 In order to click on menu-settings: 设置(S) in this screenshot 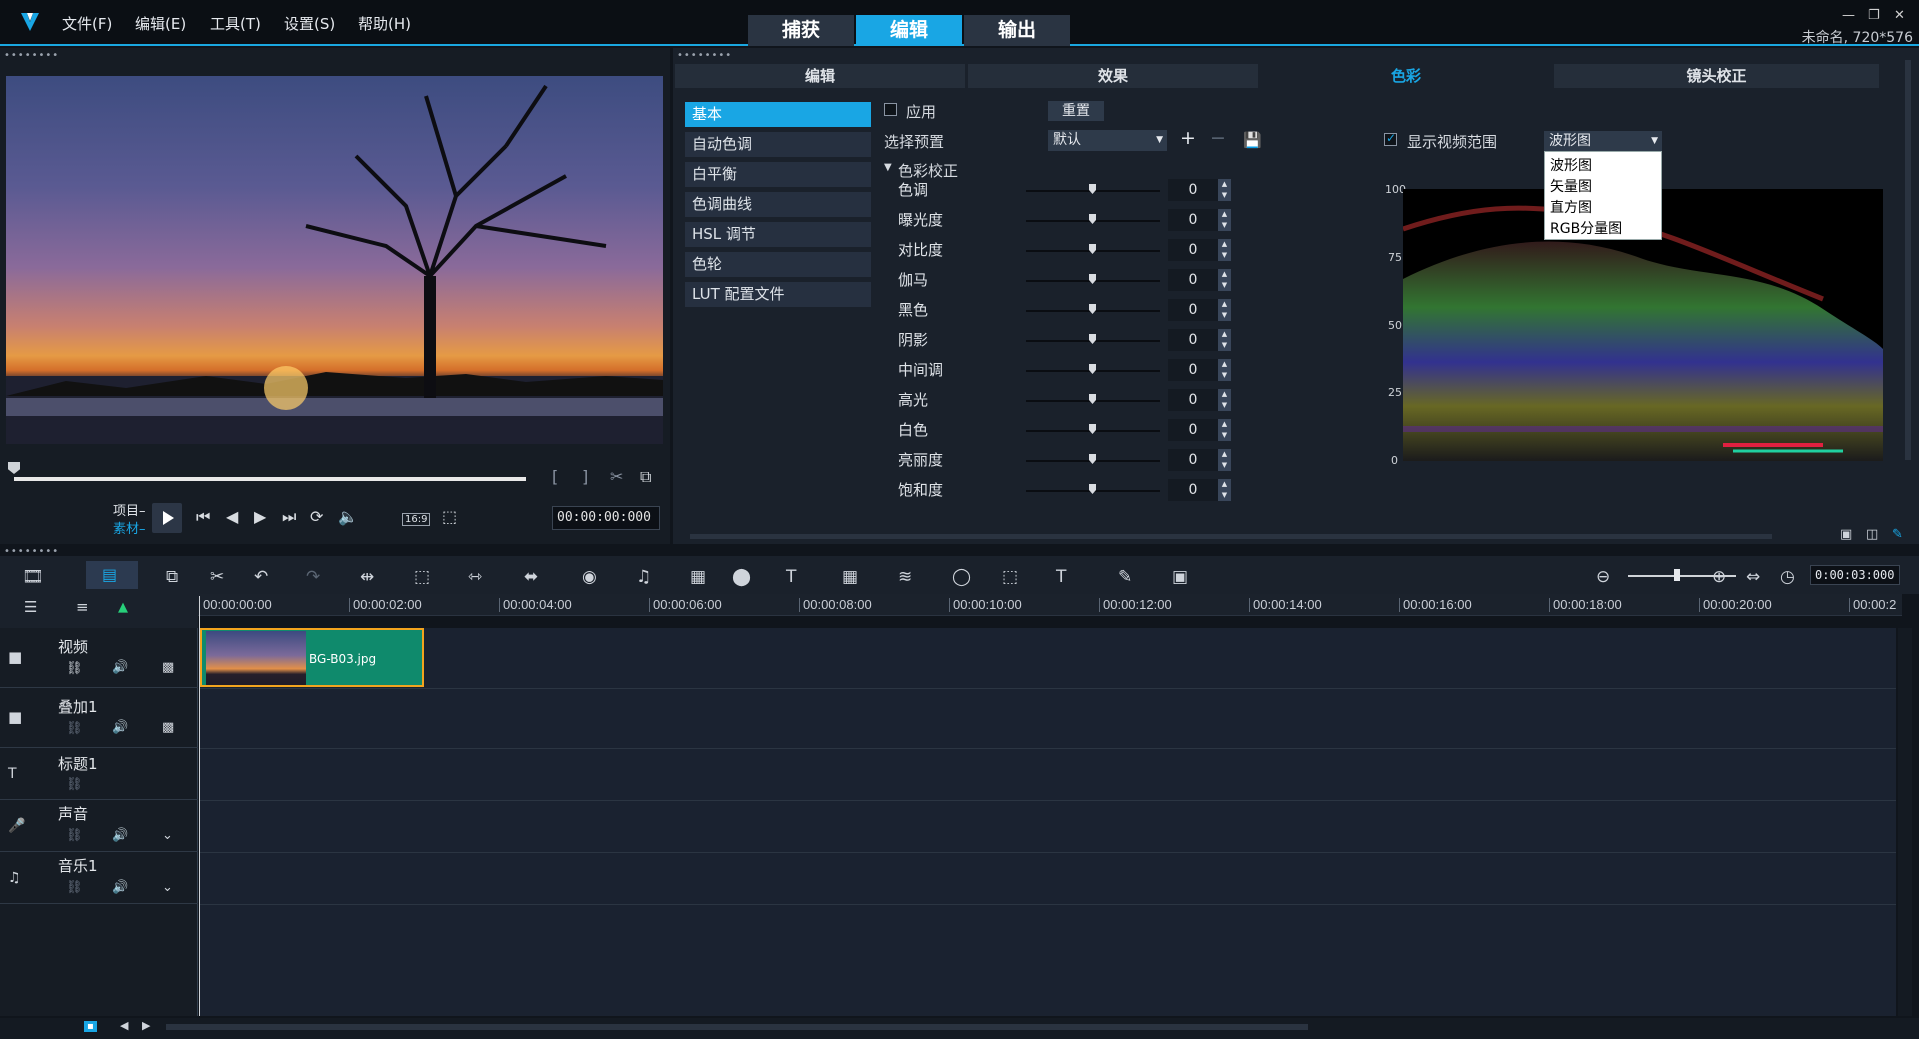, I will do `click(309, 23)`.